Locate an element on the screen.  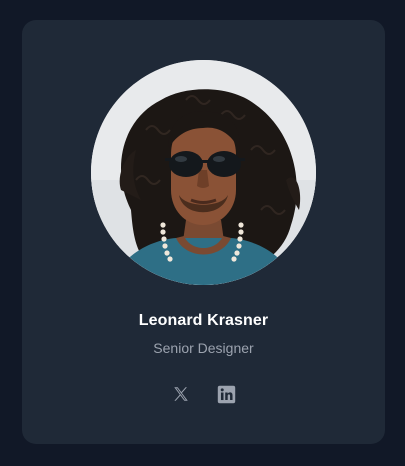
x-twitter-icon is located at coordinates (181, 394).